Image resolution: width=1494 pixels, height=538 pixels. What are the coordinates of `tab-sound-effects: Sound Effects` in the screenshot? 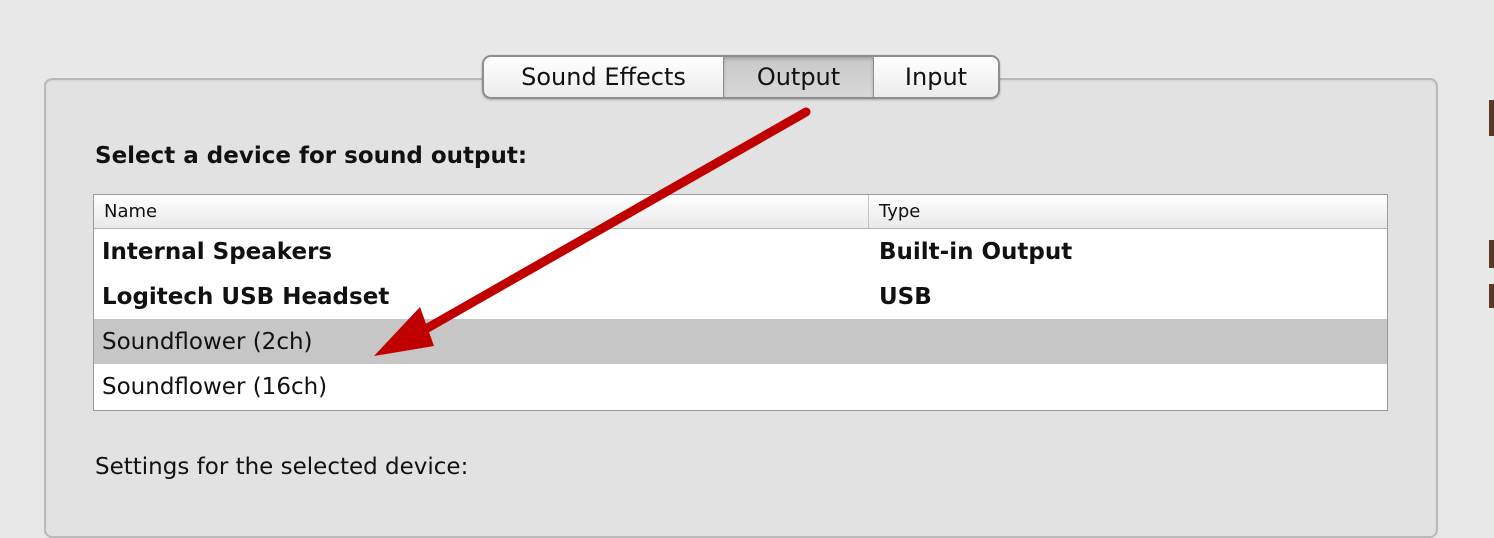 It's located at (604, 77).